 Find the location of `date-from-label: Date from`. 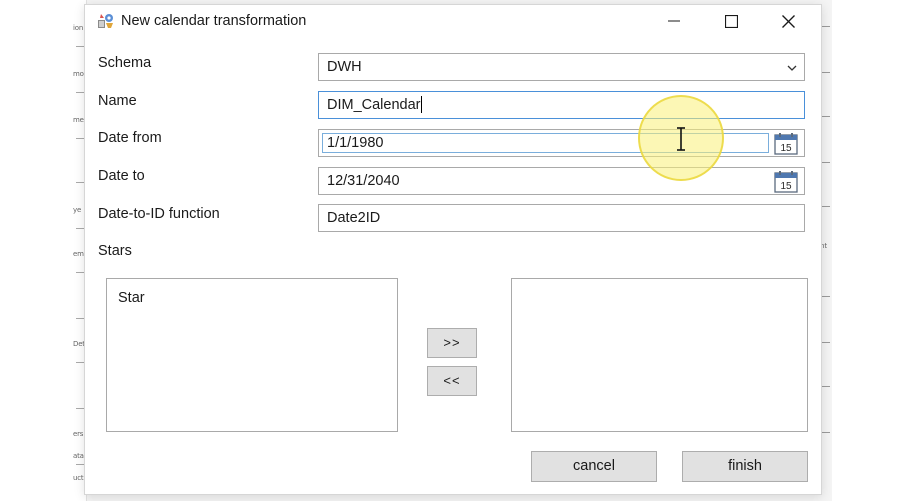

date-from-label: Date from is located at coordinates (130, 138).